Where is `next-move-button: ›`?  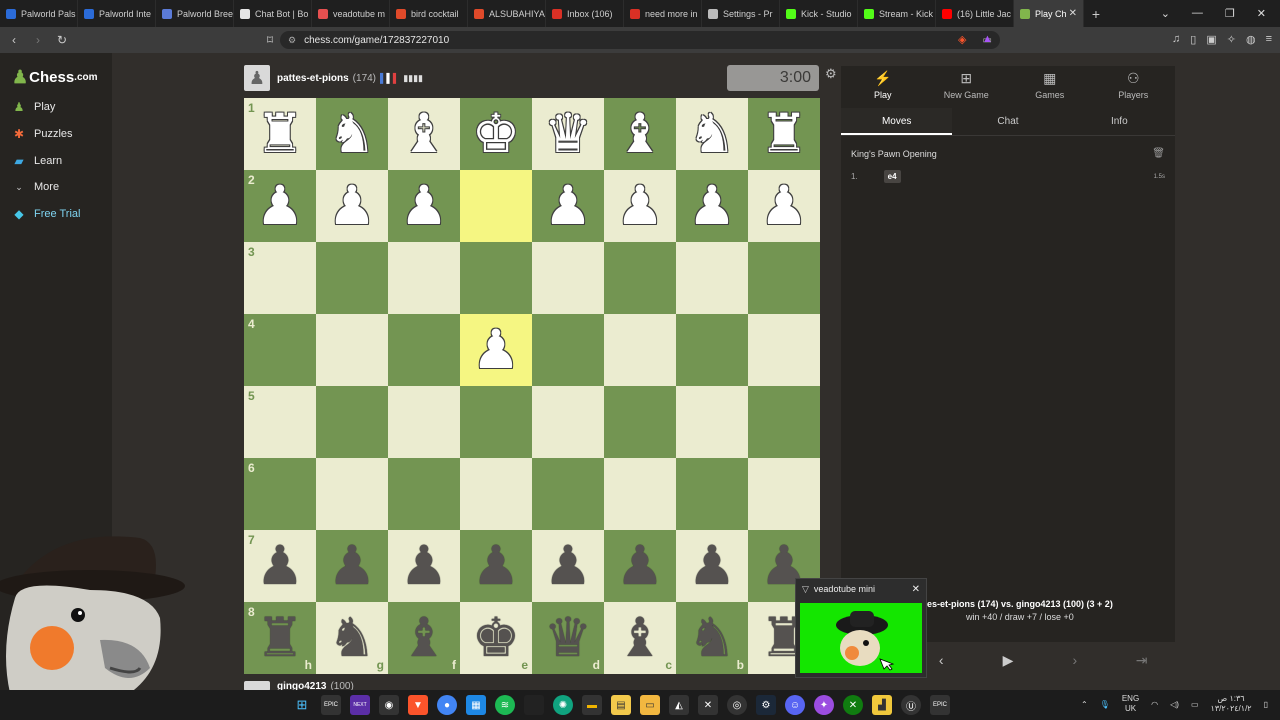 next-move-button: › is located at coordinates (1074, 660).